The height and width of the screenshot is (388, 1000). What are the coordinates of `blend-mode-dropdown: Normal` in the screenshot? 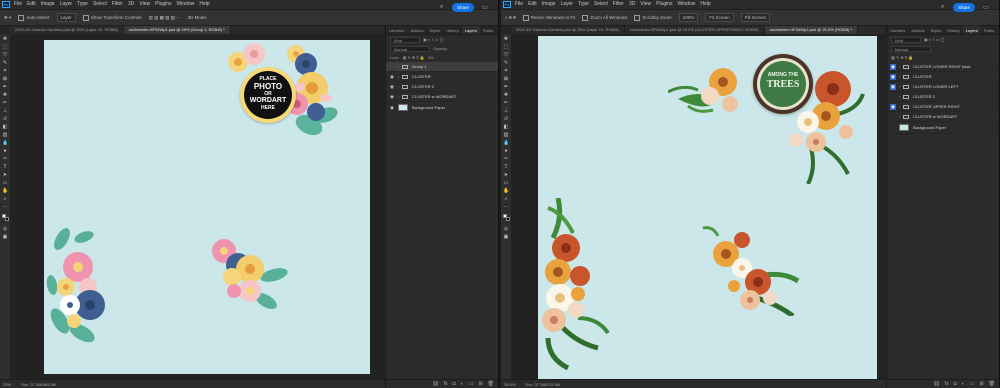 It's located at (410, 48).